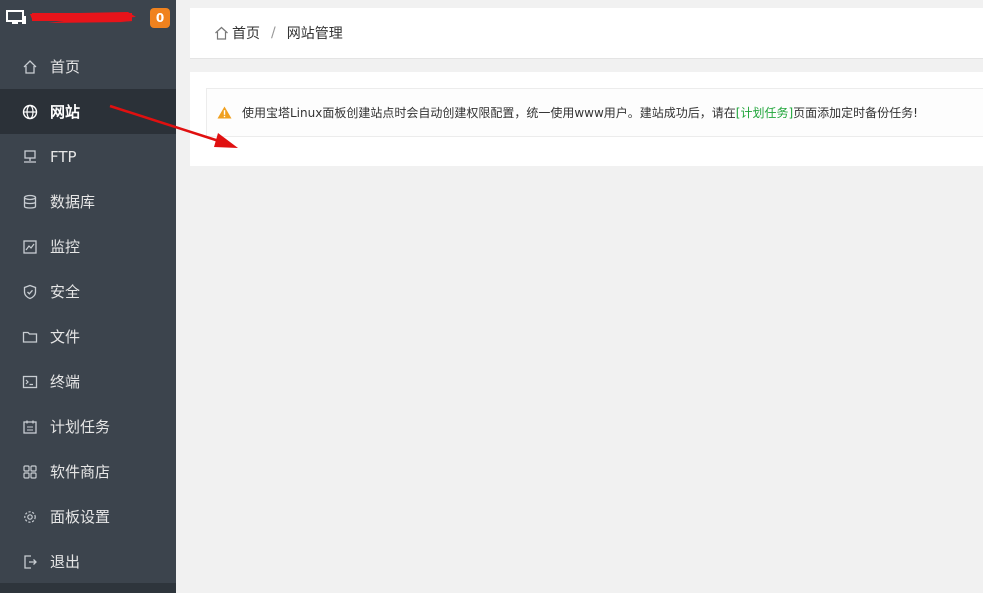 The height and width of the screenshot is (593, 983). I want to click on ftp-network-icon, so click(33, 157).